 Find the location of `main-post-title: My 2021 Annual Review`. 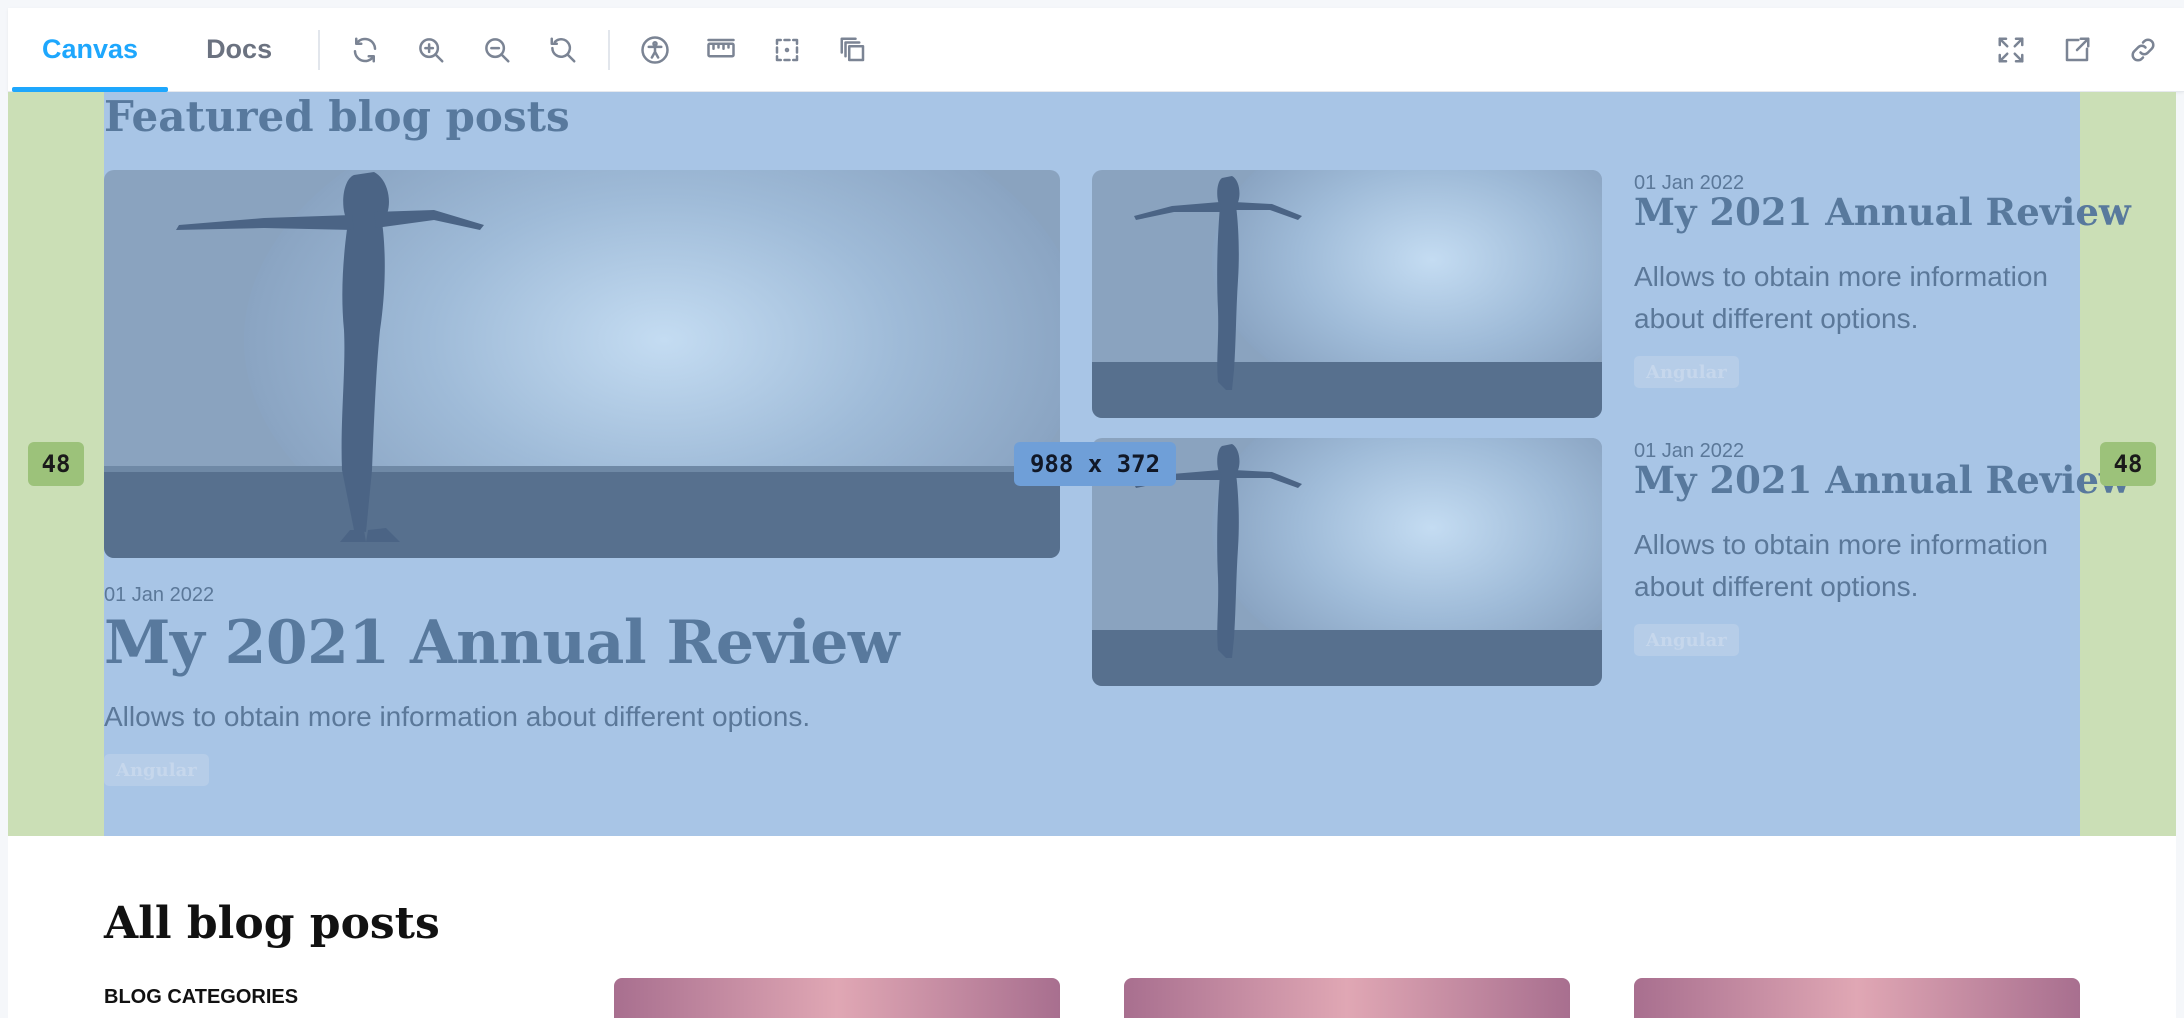

main-post-title: My 2021 Annual Review is located at coordinates (502, 643).